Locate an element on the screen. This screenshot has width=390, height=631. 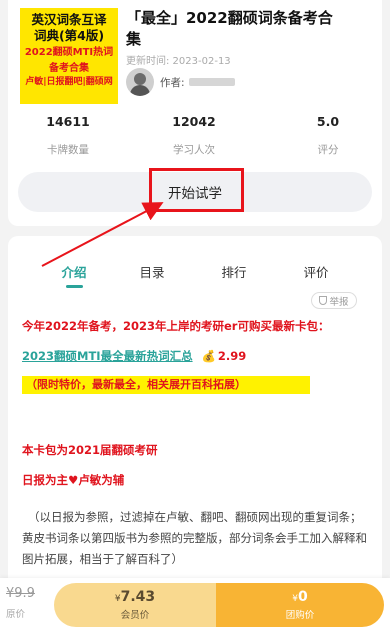
avatar-body-shape is located at coordinates (140, 90).